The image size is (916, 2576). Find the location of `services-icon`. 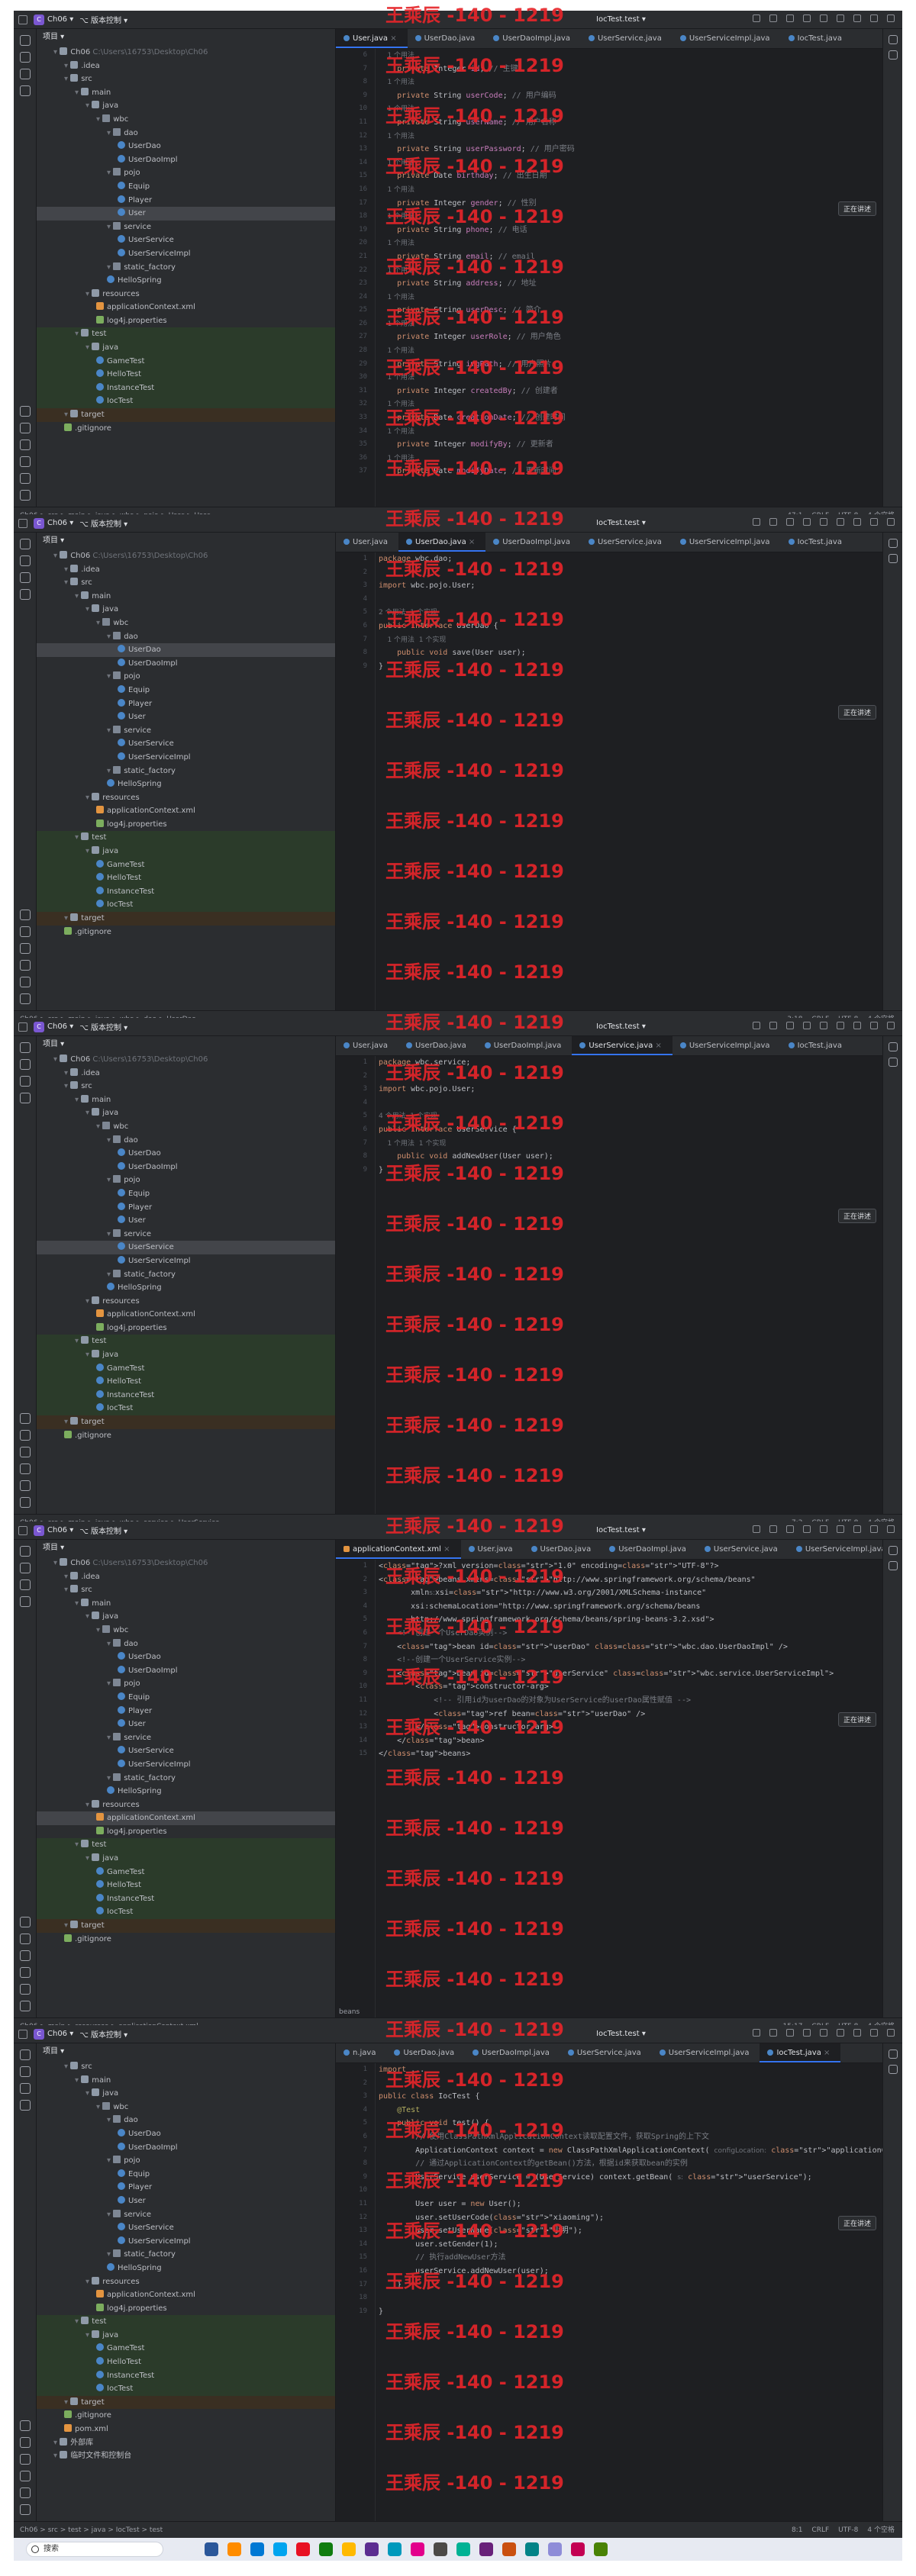

services-icon is located at coordinates (25, 1418).